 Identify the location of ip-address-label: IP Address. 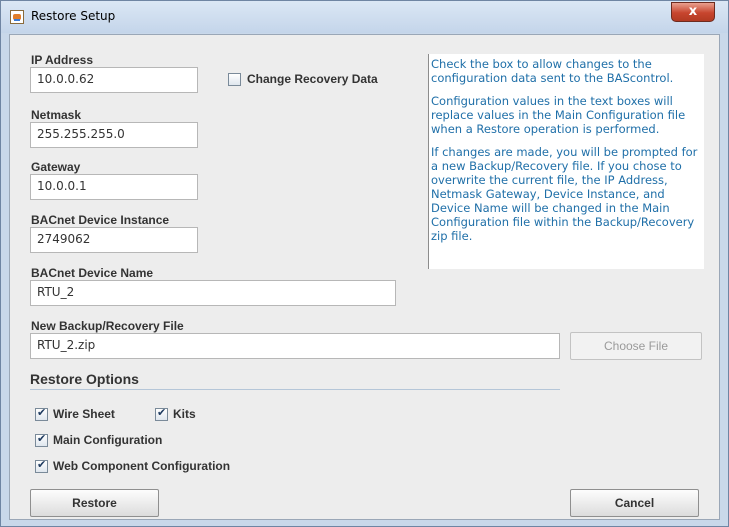
(62, 60).